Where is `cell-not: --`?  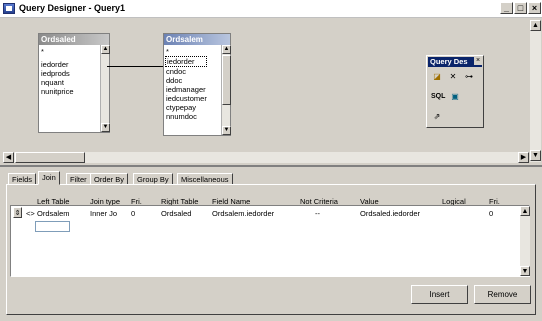 cell-not: -- is located at coordinates (317, 213).